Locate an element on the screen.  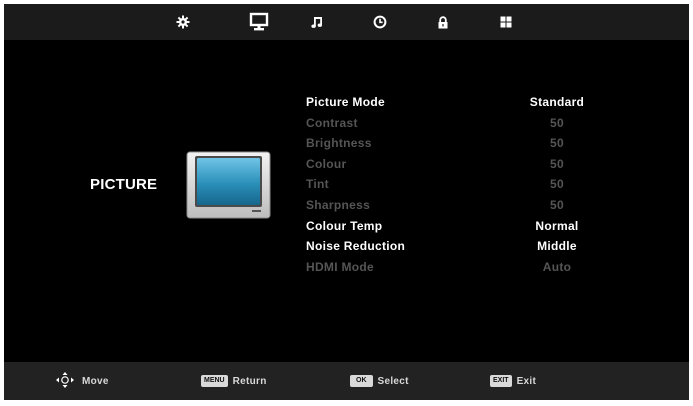
key-hint-bar: Move MENU Return OK Select EXIT Exit is located at coordinates (346, 381).